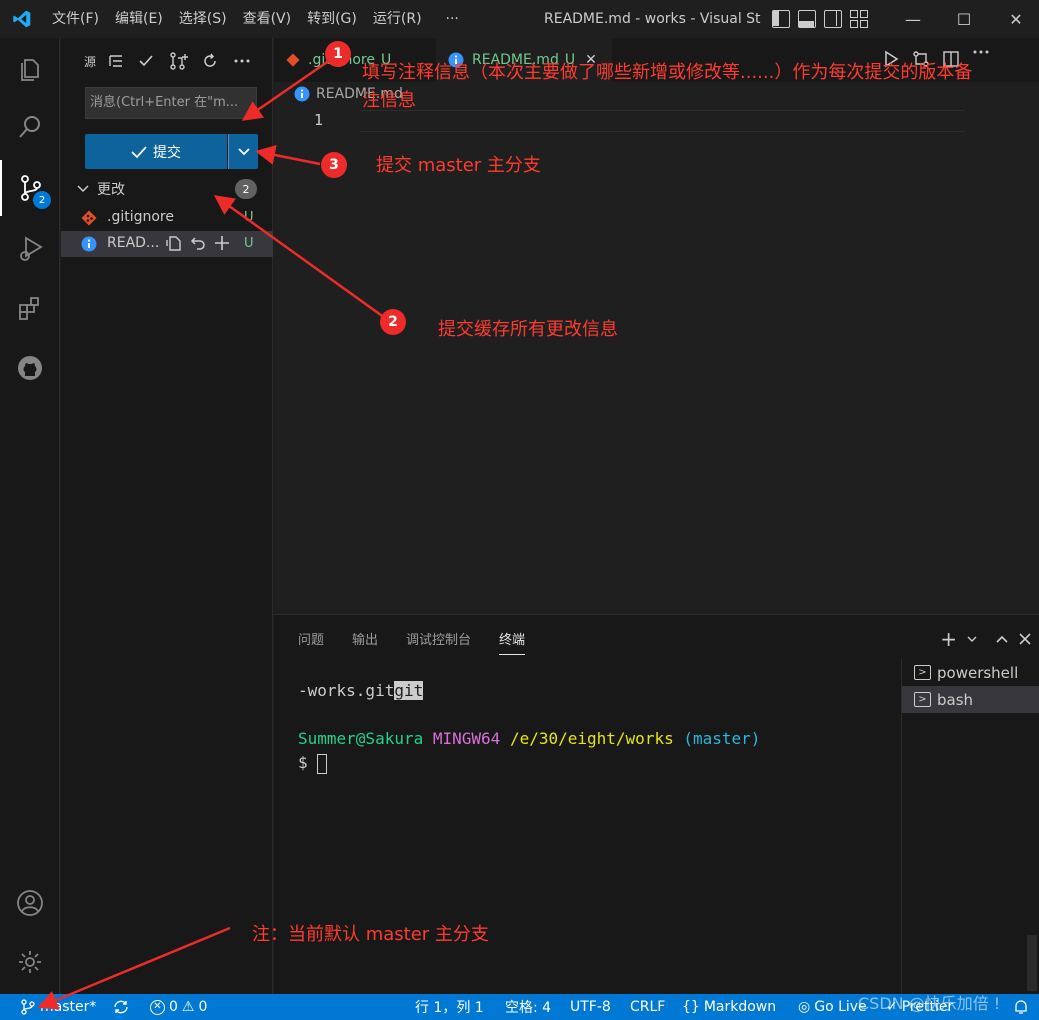  What do you see at coordinates (222, 243) in the screenshot?
I see `stage-changes-icon` at bounding box center [222, 243].